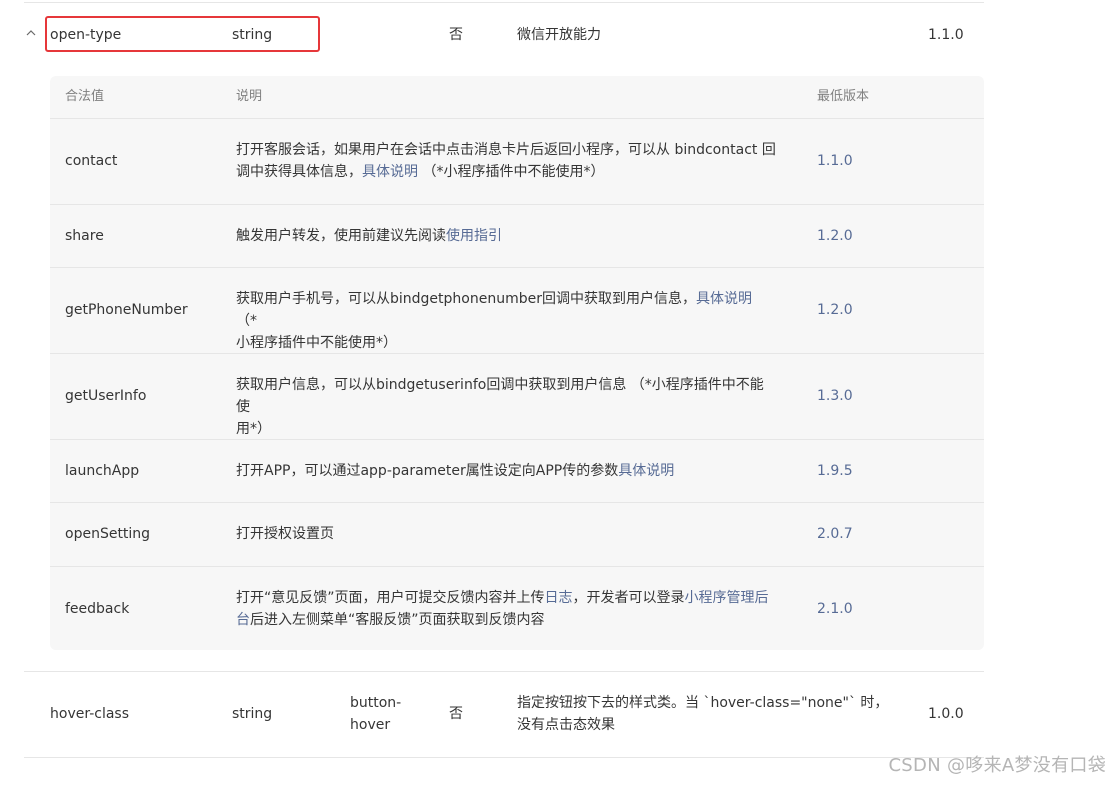 Image resolution: width=1120 pixels, height=785 pixels. I want to click on min-version-link: 2.0.7, so click(835, 534).